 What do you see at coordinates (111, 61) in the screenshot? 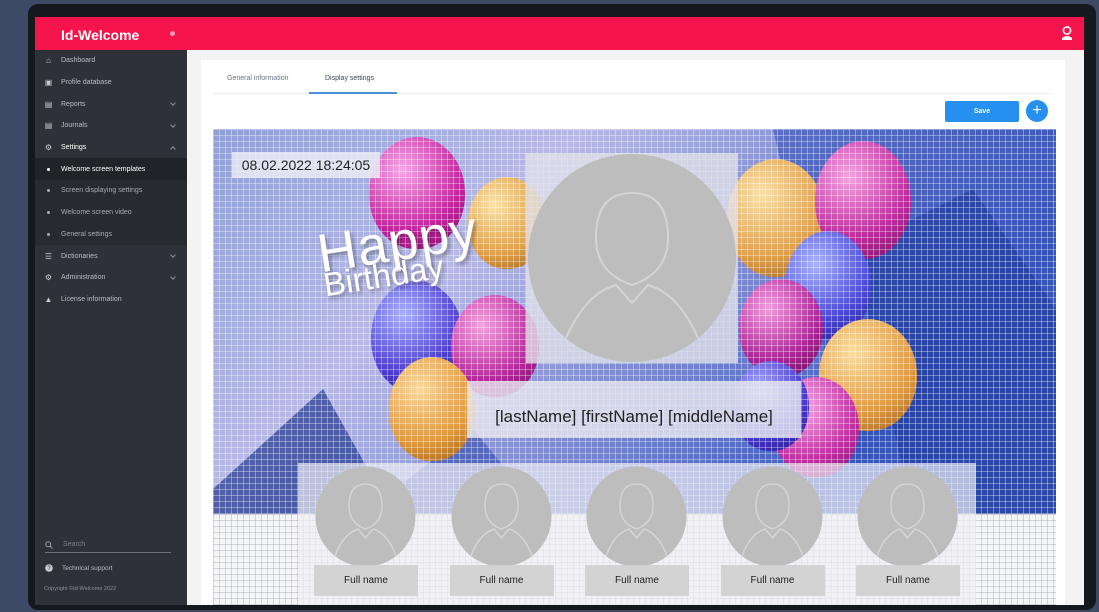
I see `sidebar-item-dashboard: ⌂ Dashboard` at bounding box center [111, 61].